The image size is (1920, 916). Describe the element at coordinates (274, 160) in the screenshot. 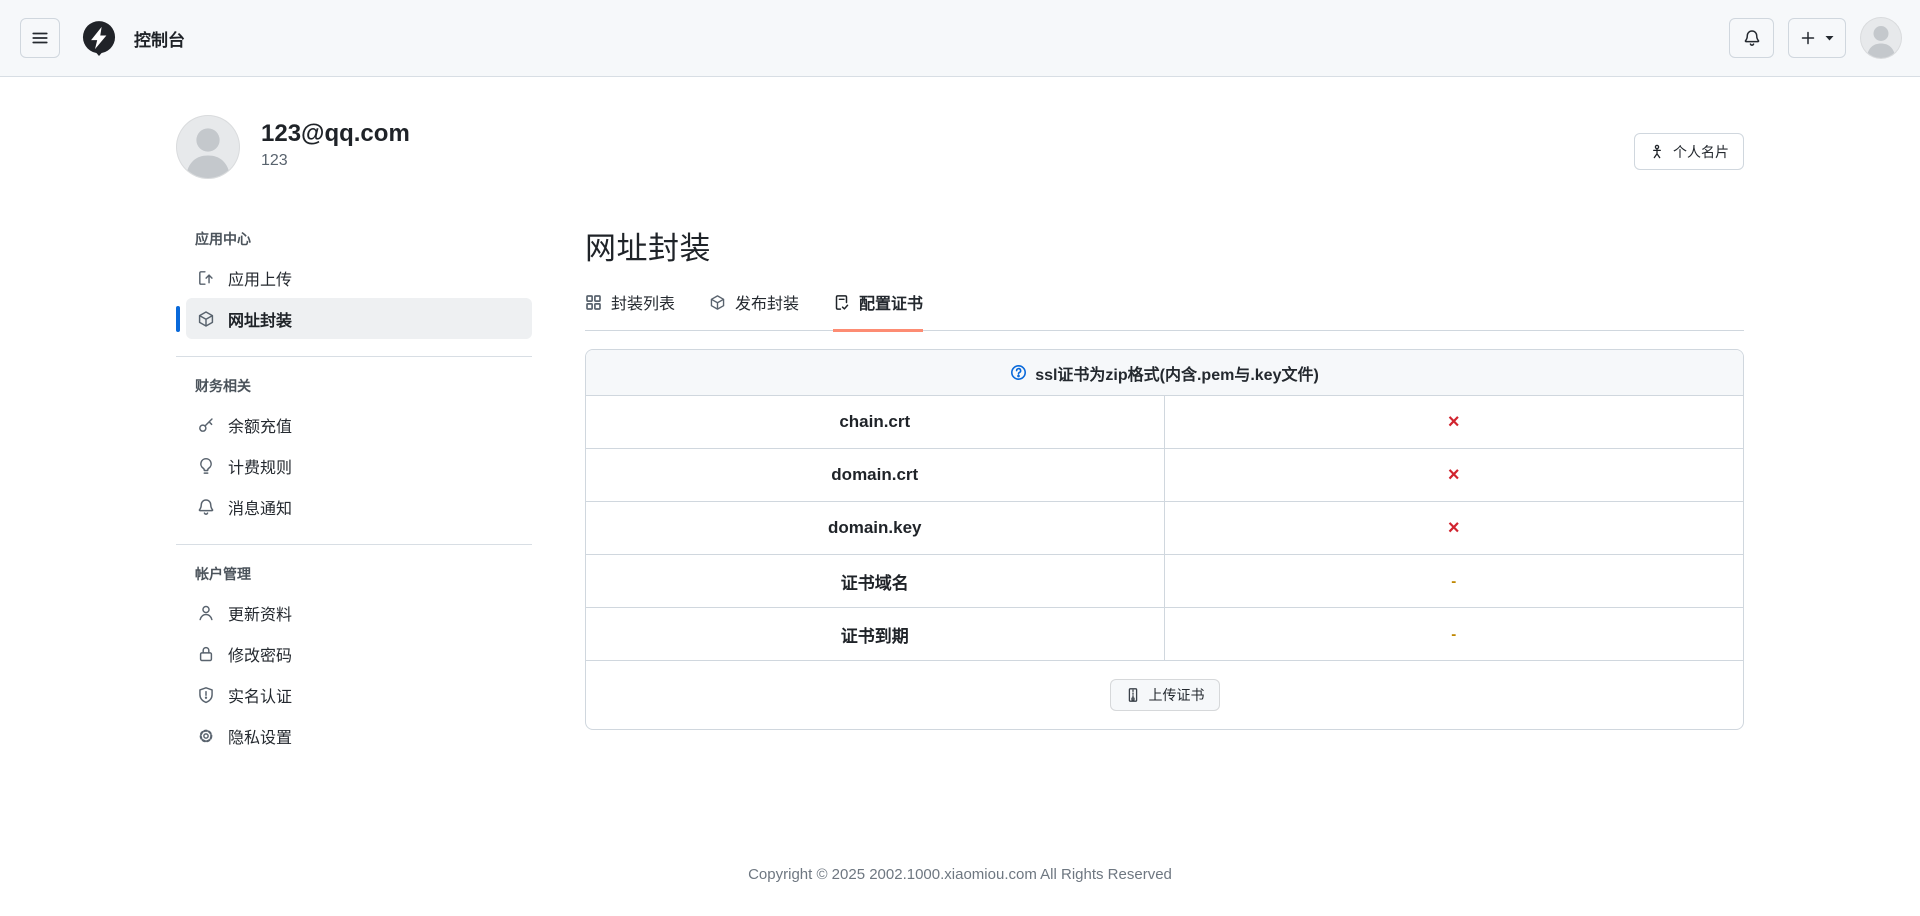

I see `profile-username: 123` at that location.